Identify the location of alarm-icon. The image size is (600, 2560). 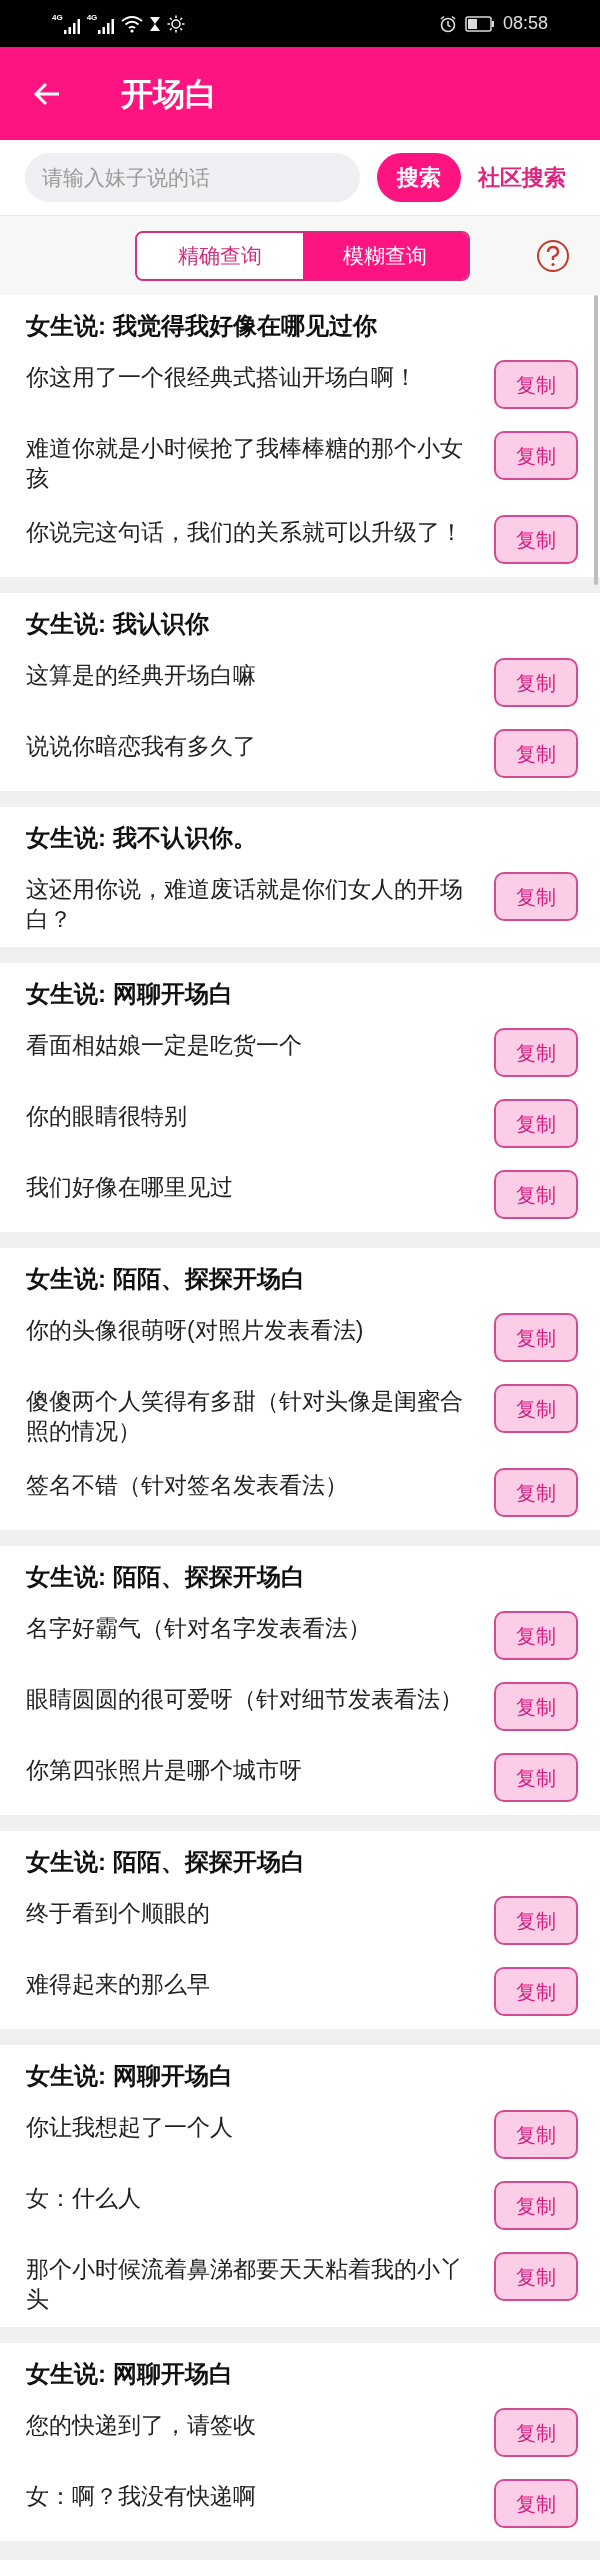
(447, 23).